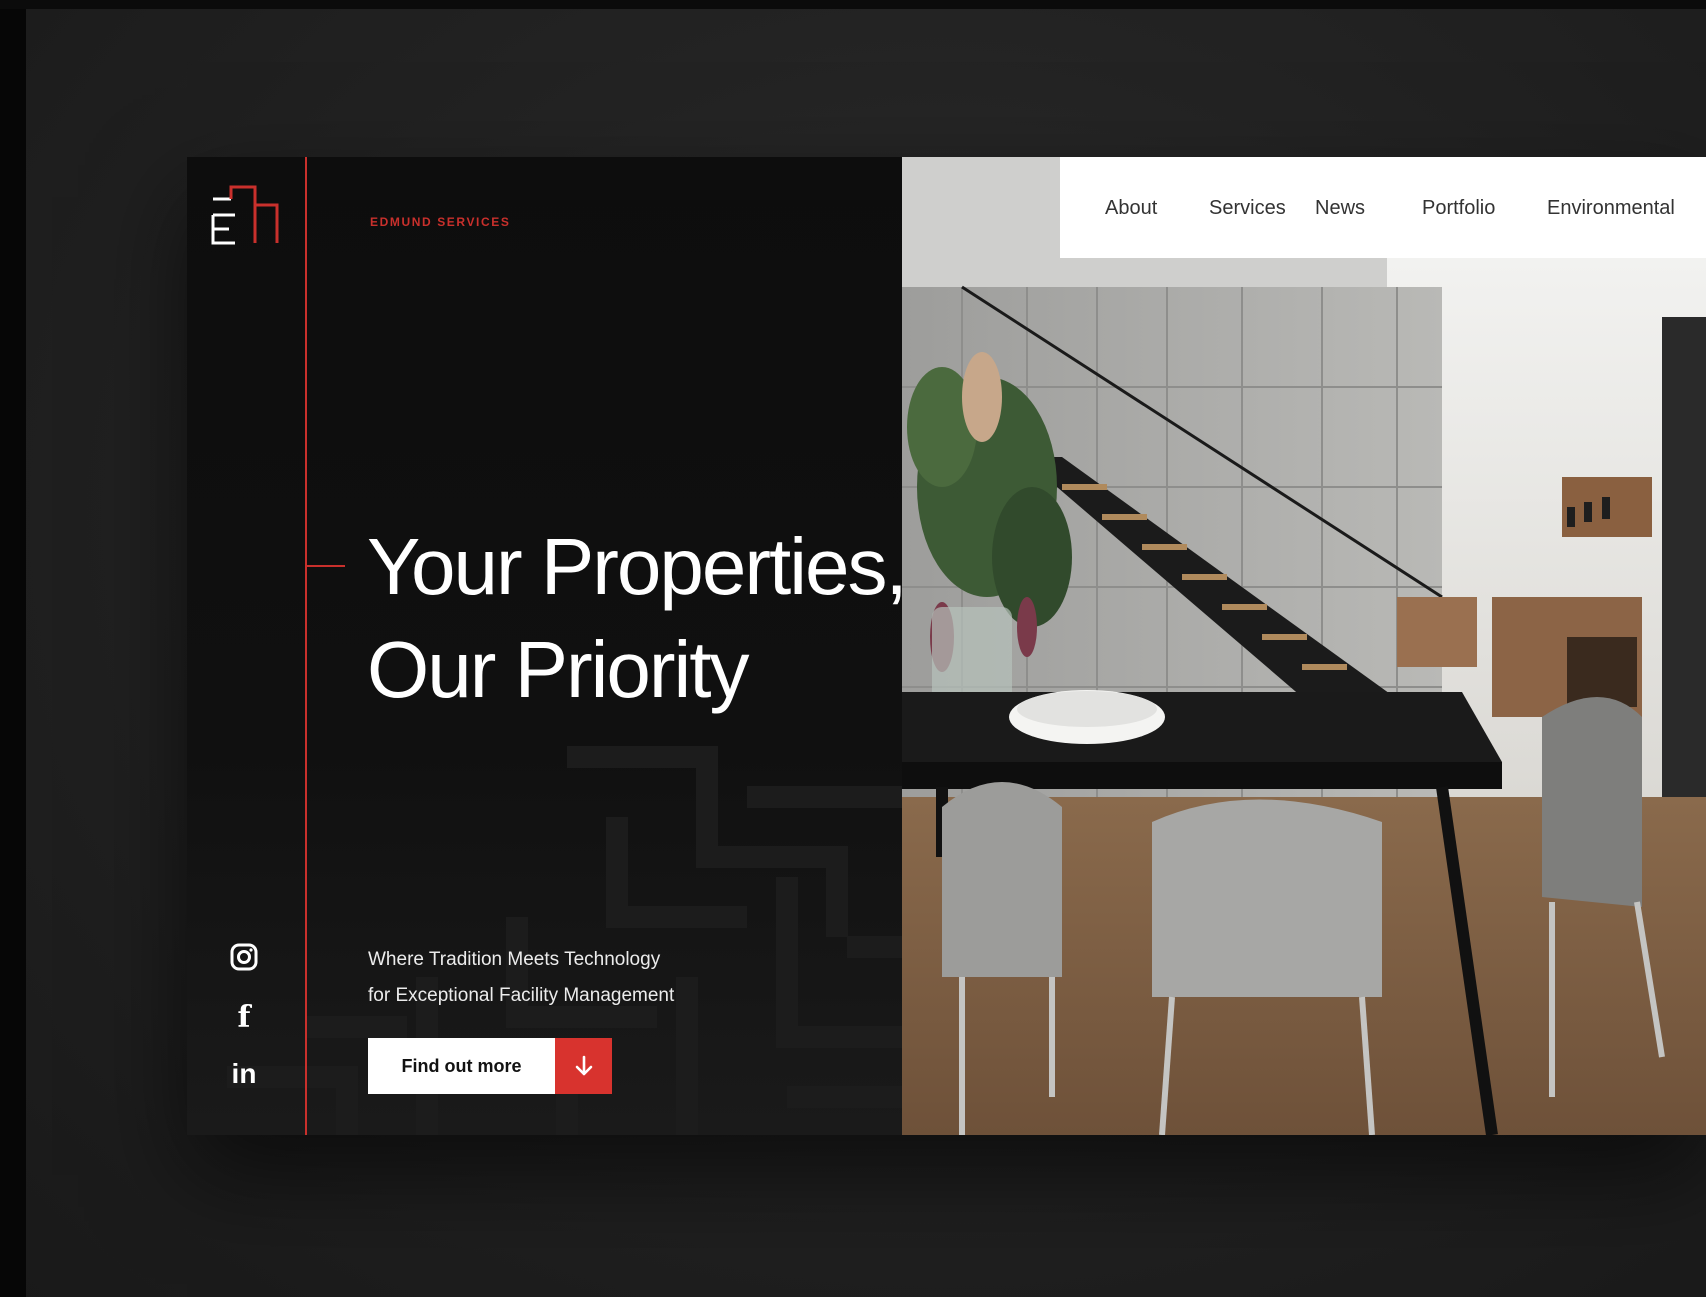  I want to click on nav-about: About, so click(1131, 208).